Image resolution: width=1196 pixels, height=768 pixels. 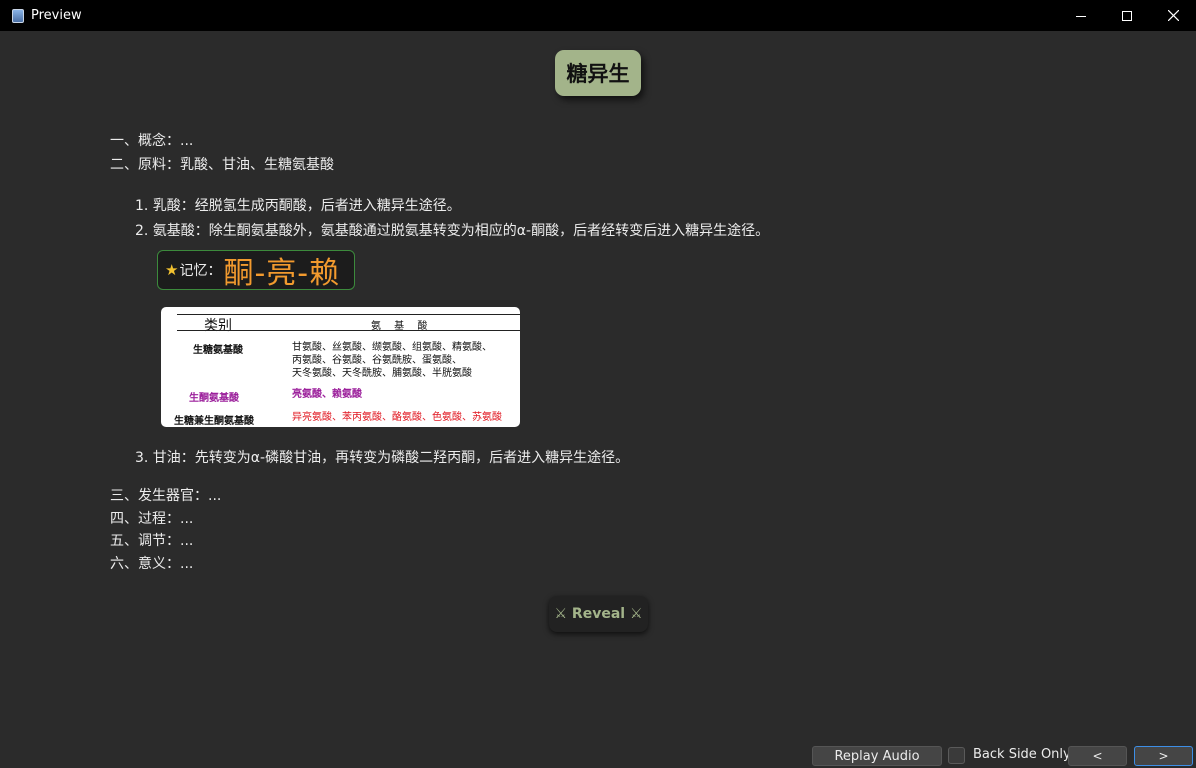 I want to click on close-button, so click(x=1173, y=15).